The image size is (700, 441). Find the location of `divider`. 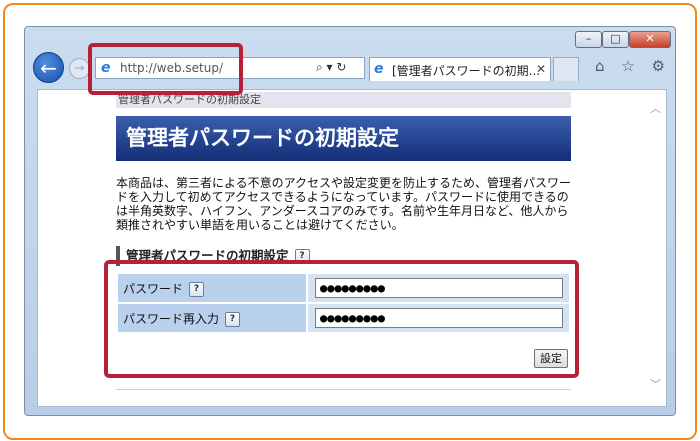

divider is located at coordinates (343, 389).